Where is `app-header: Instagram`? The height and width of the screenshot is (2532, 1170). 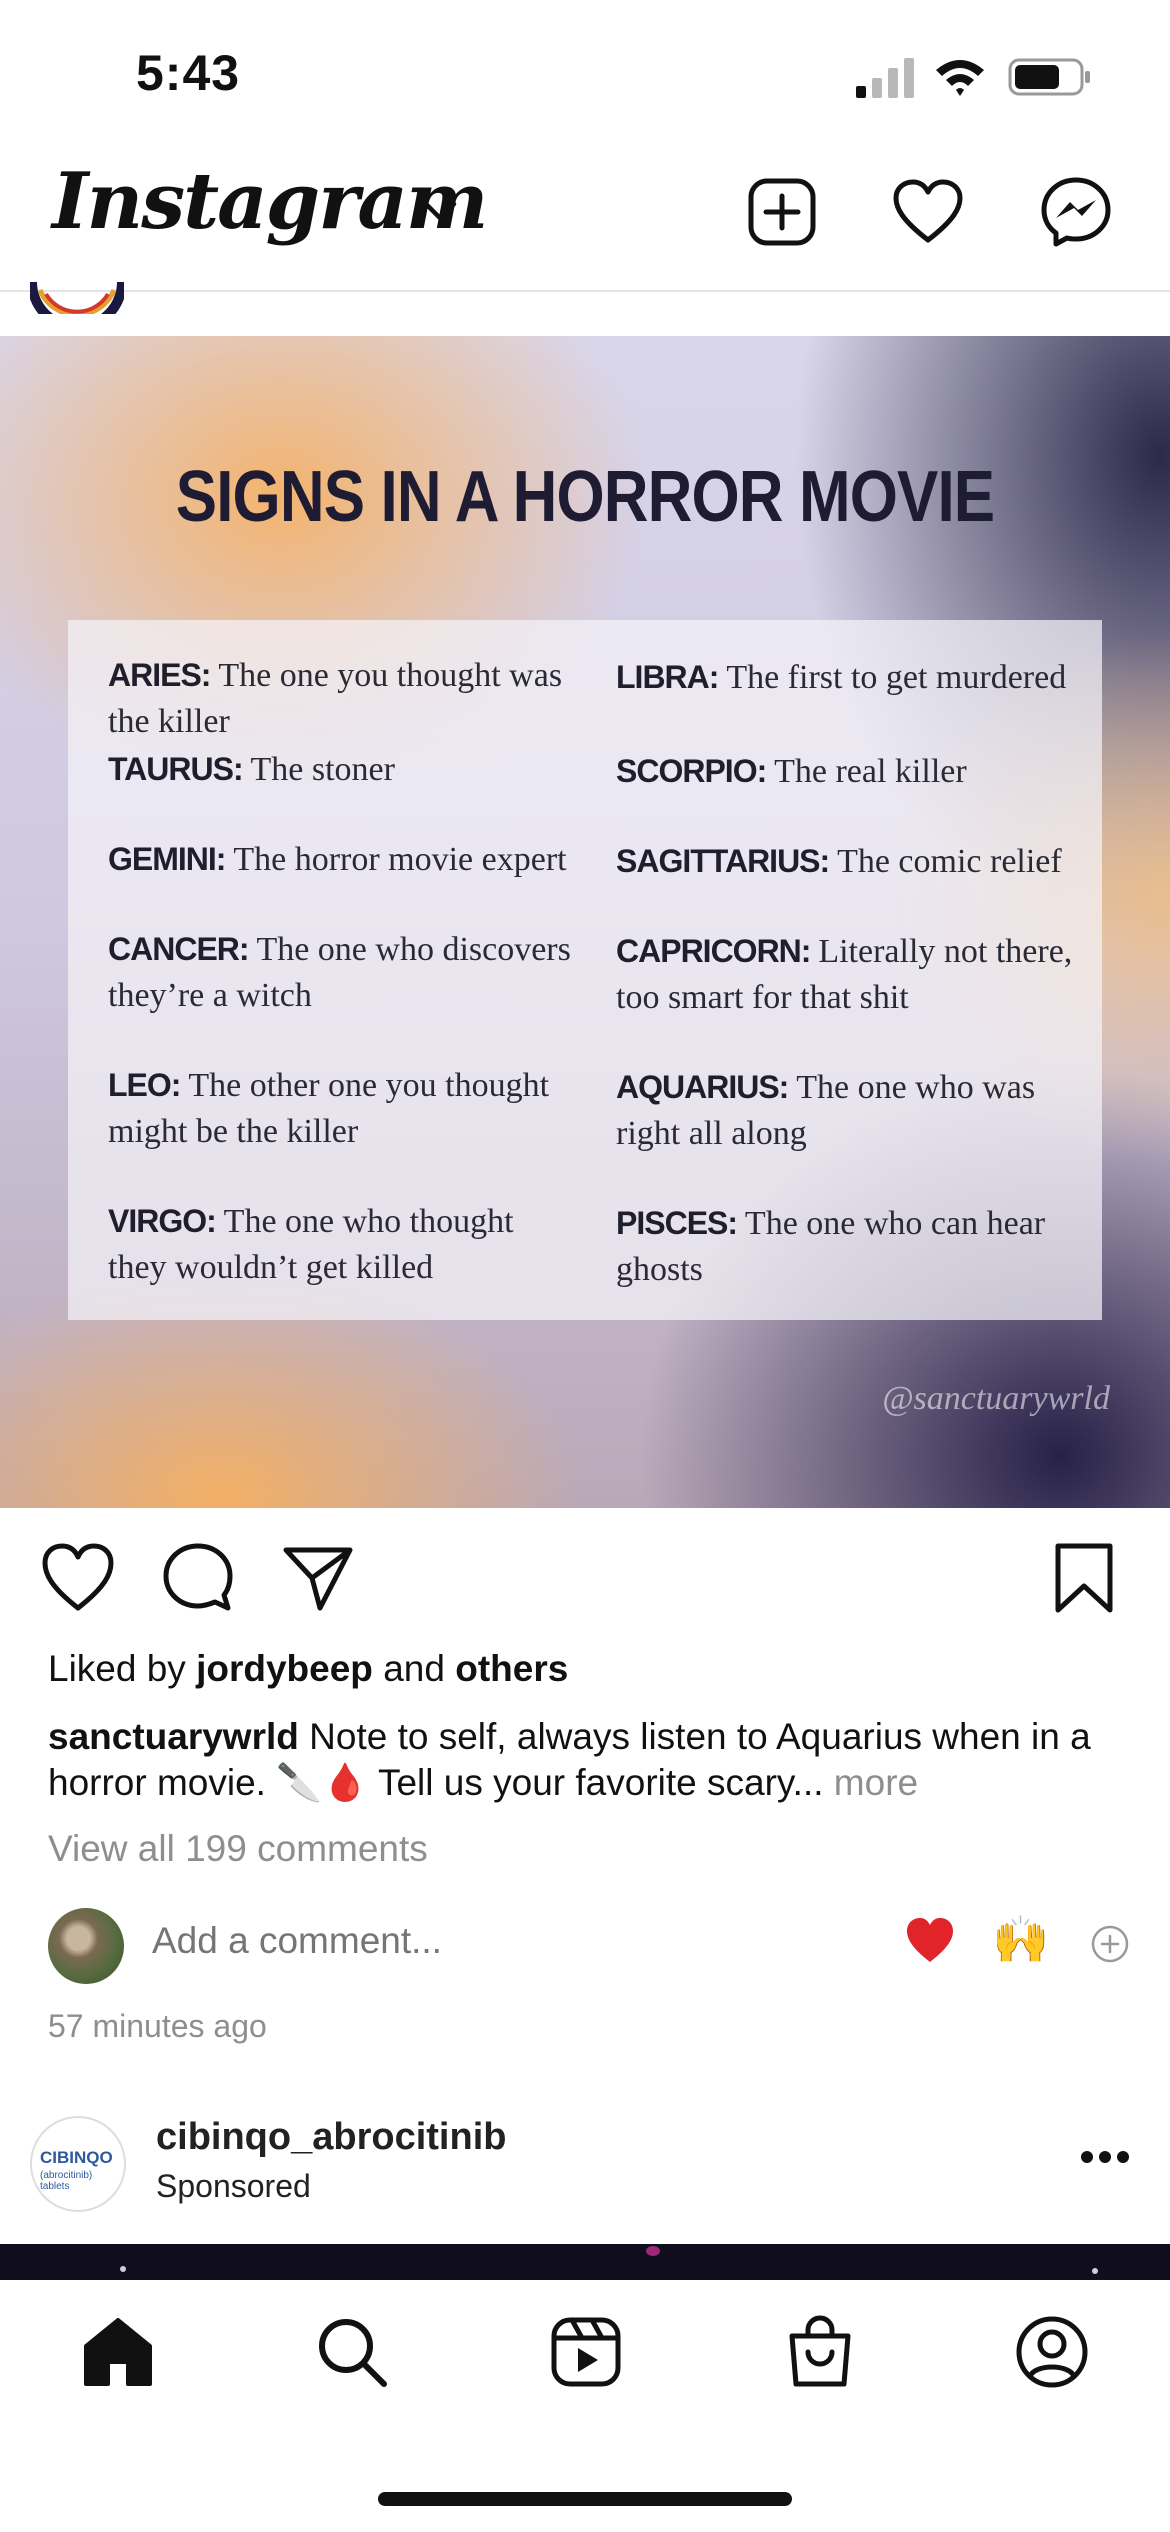
app-header: Instagram is located at coordinates (585, 221).